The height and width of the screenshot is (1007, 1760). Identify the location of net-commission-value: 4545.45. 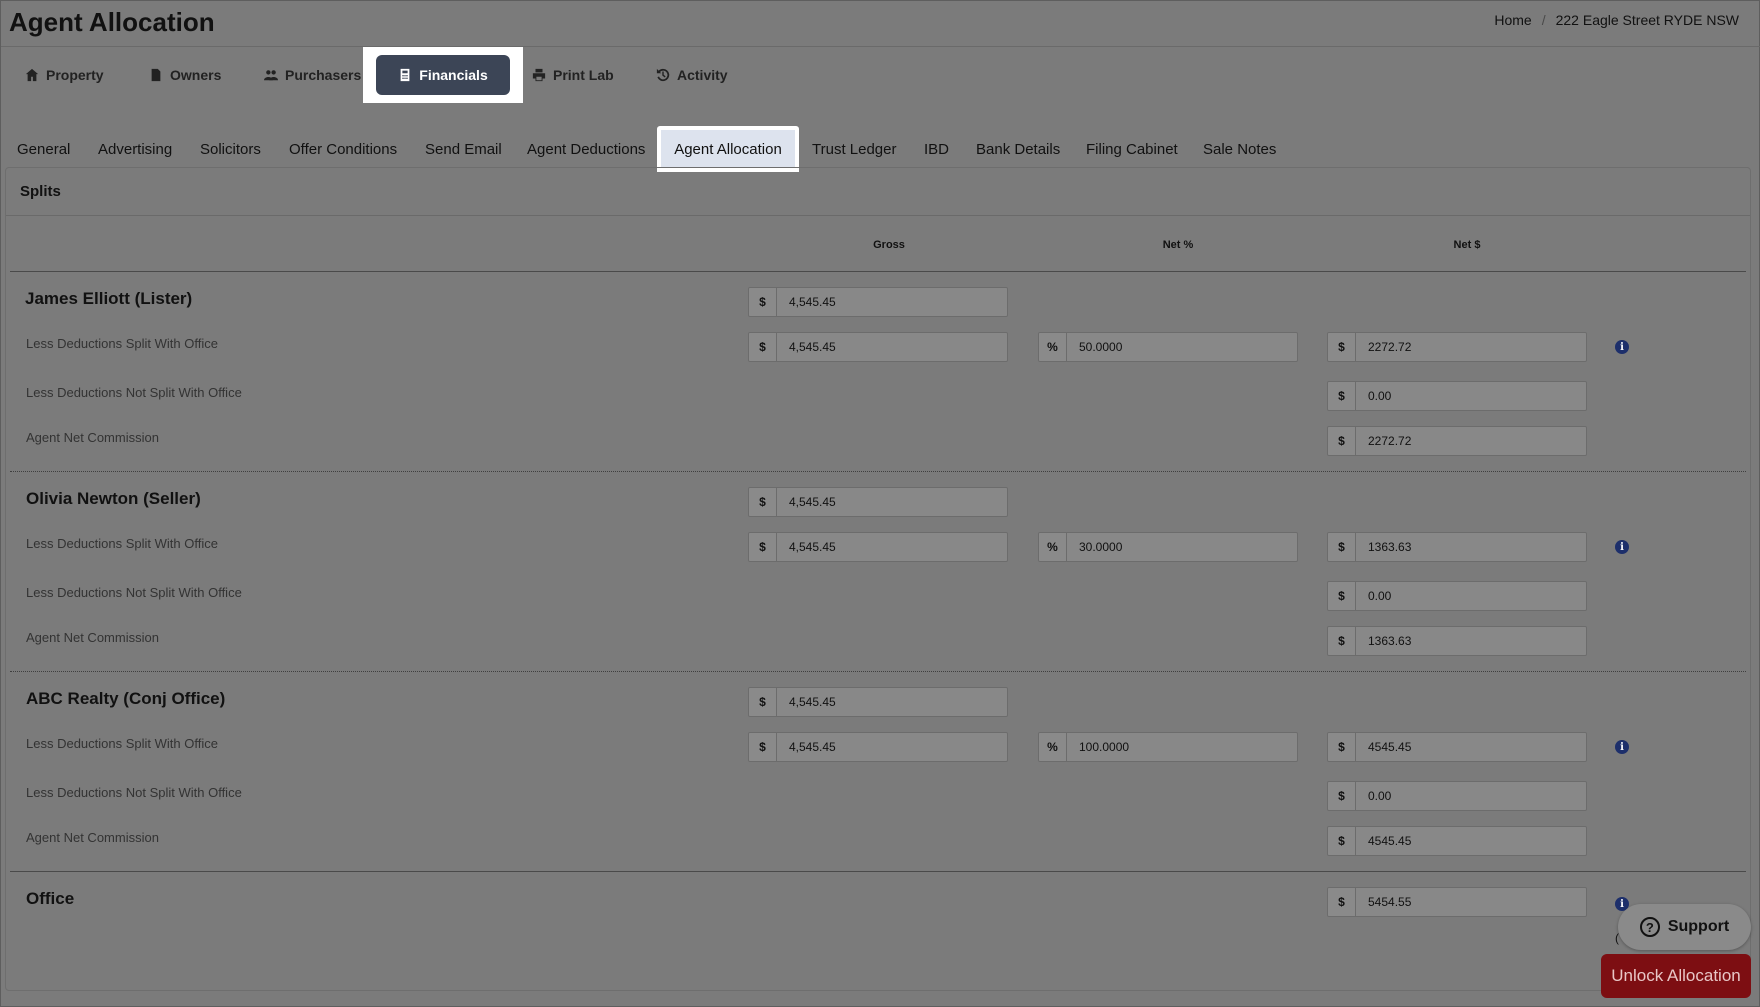
(1471, 841).